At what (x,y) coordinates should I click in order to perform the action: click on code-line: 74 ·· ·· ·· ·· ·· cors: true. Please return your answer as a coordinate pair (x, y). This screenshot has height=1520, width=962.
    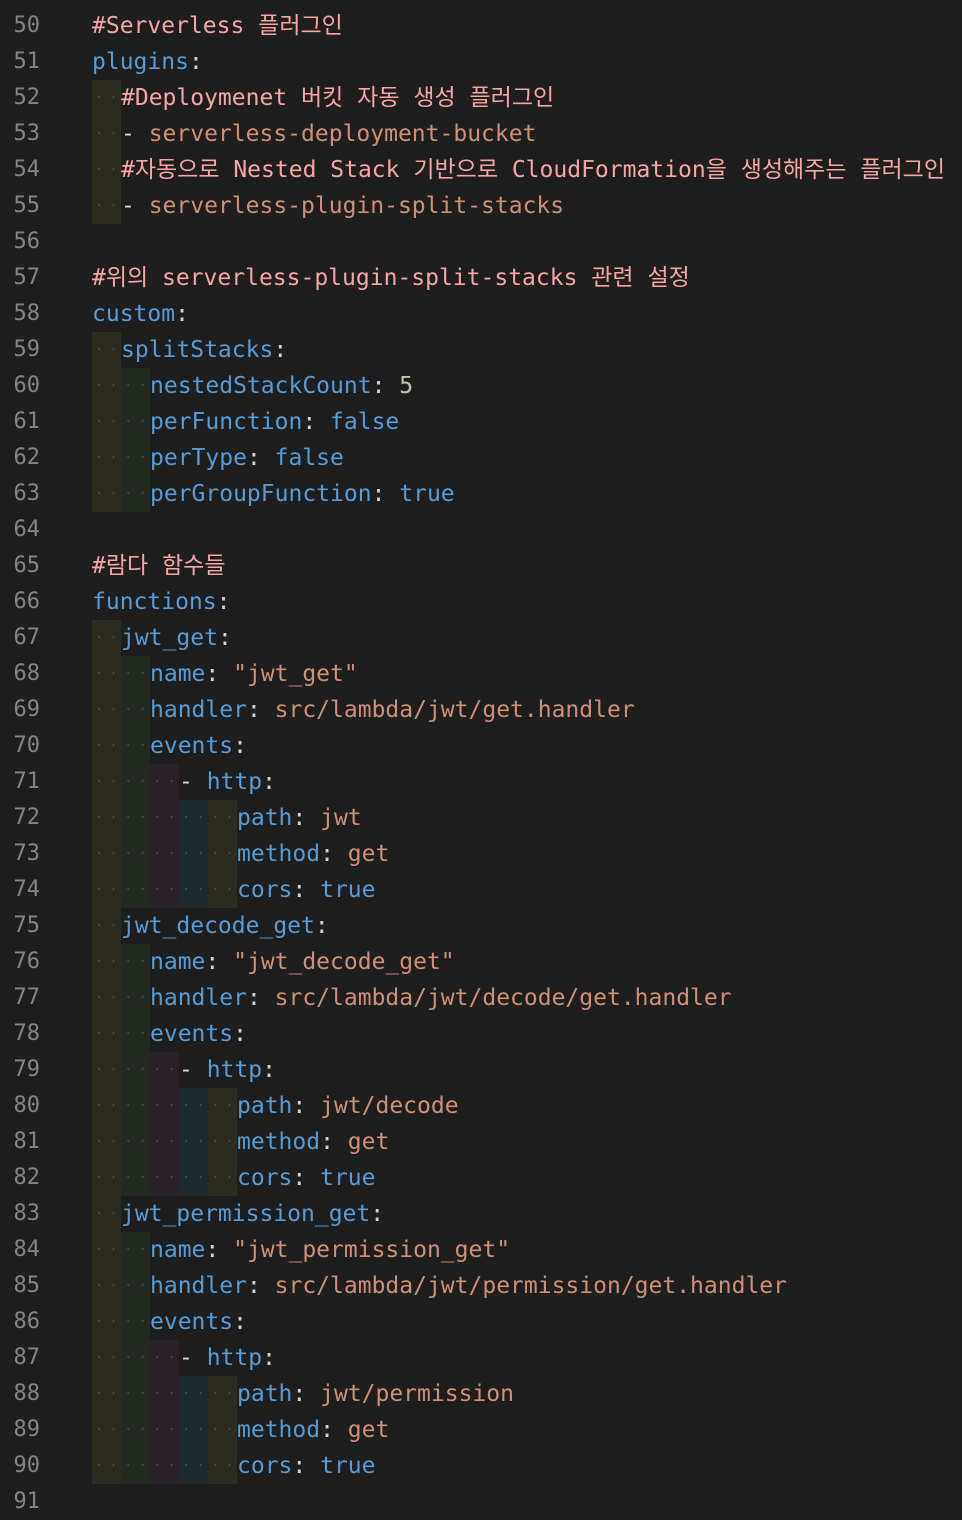
    Looking at the image, I should click on (481, 890).